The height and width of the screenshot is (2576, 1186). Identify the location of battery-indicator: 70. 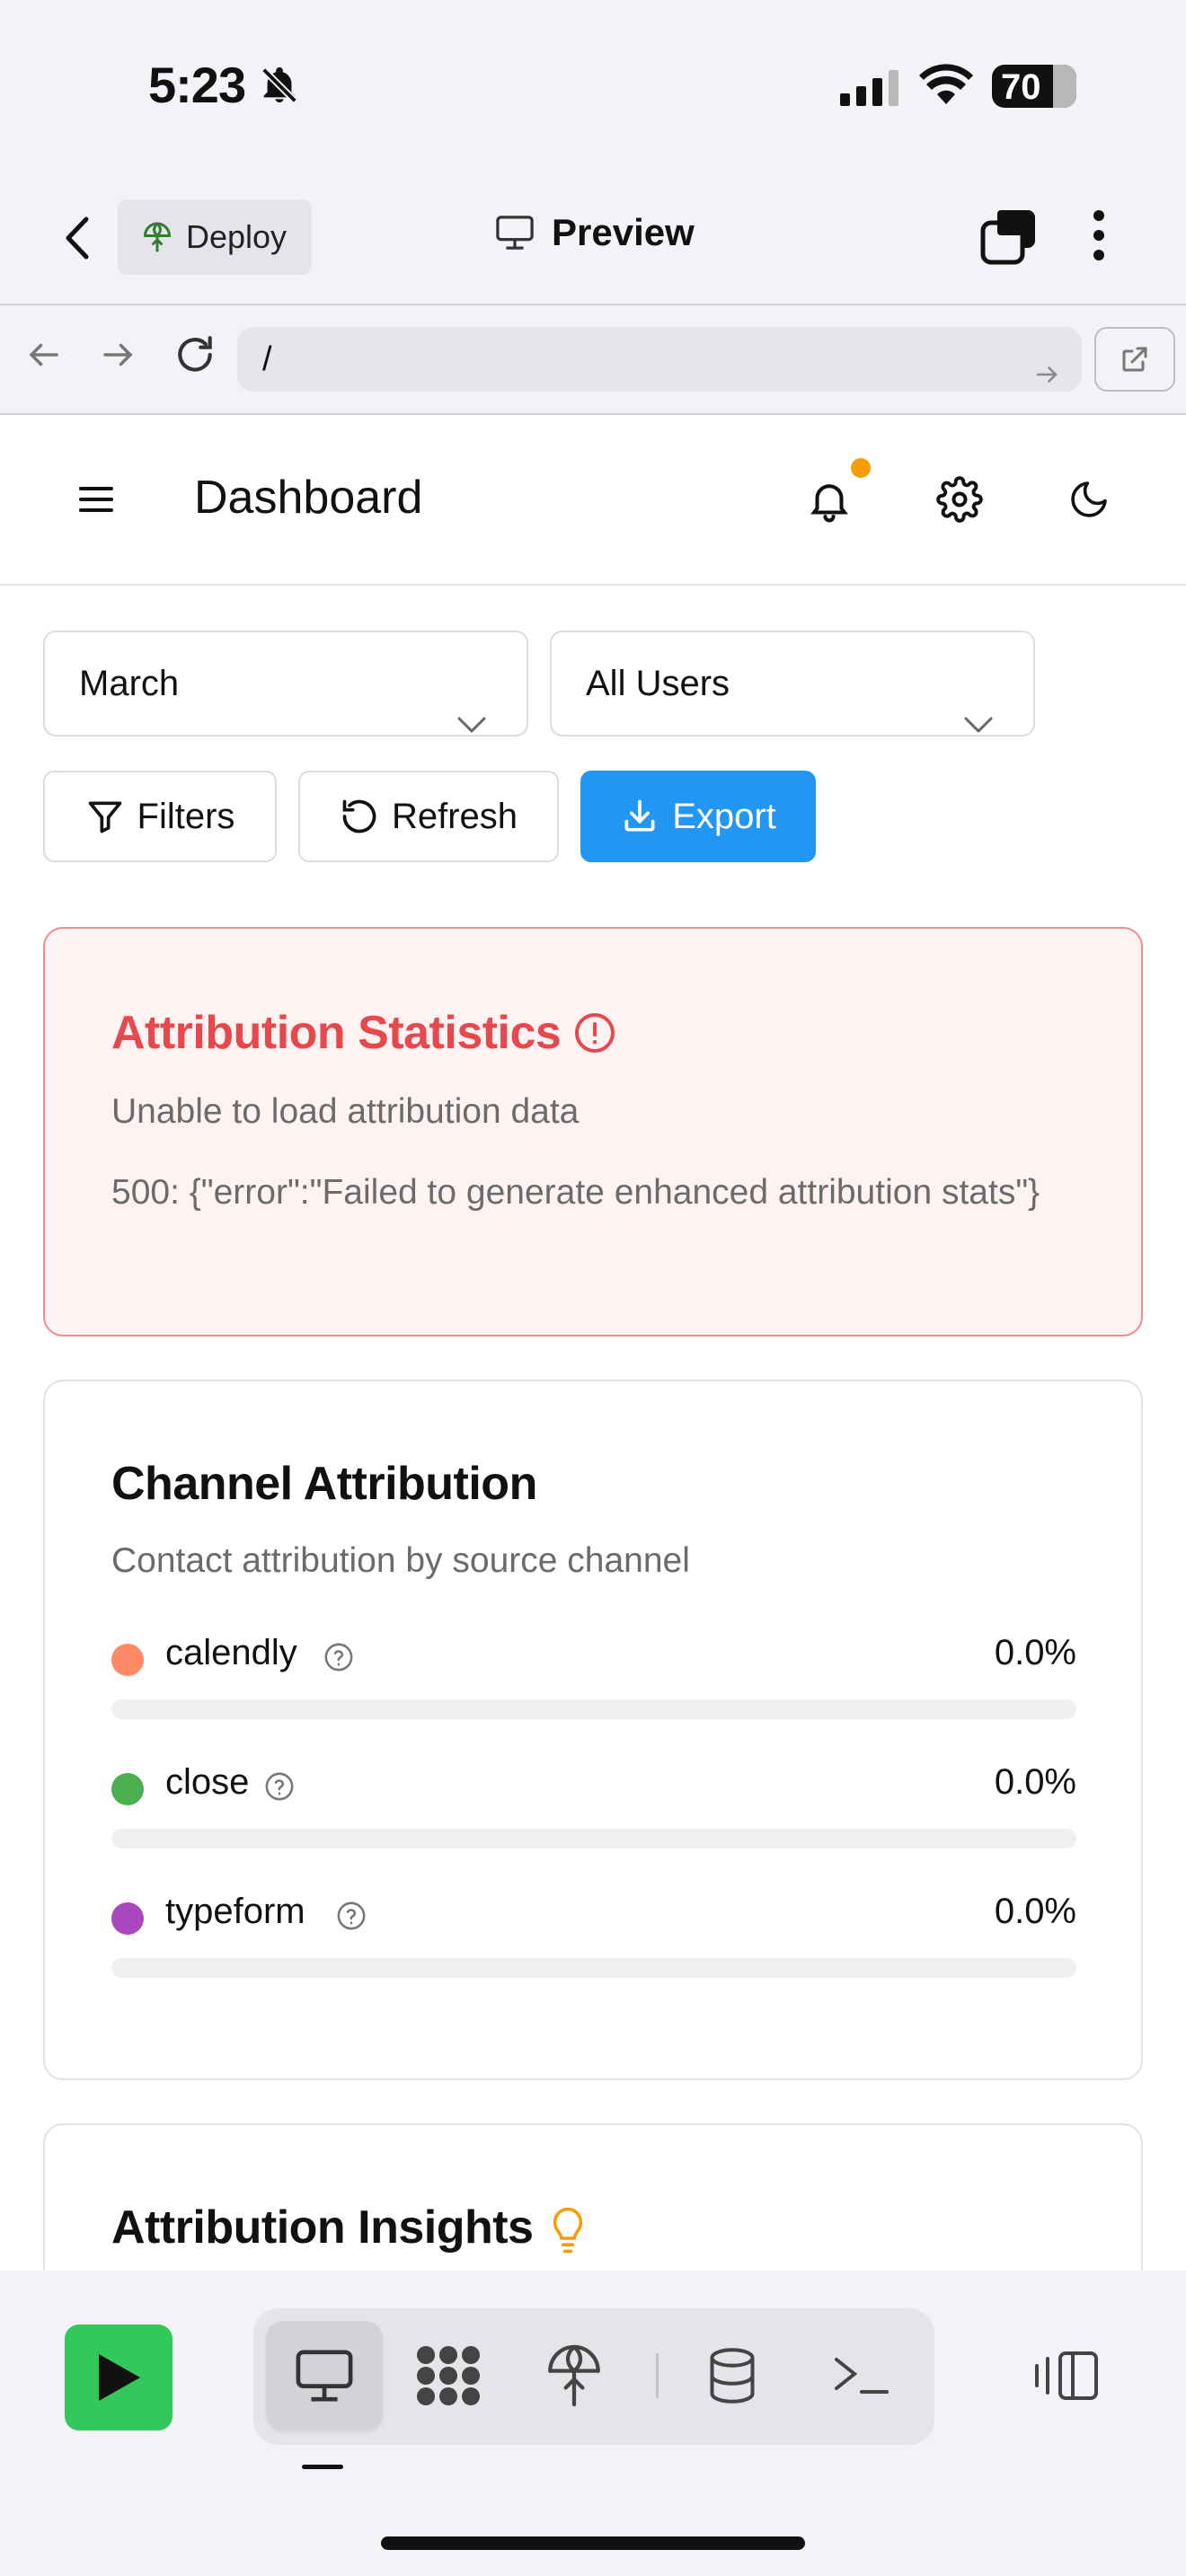
(1034, 86).